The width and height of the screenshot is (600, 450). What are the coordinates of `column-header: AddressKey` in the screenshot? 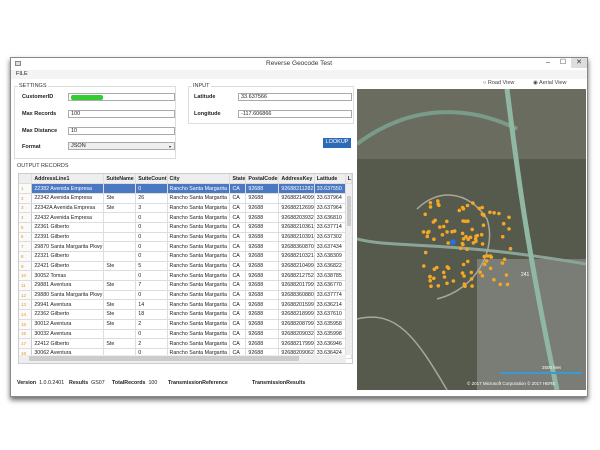 It's located at (296, 179).